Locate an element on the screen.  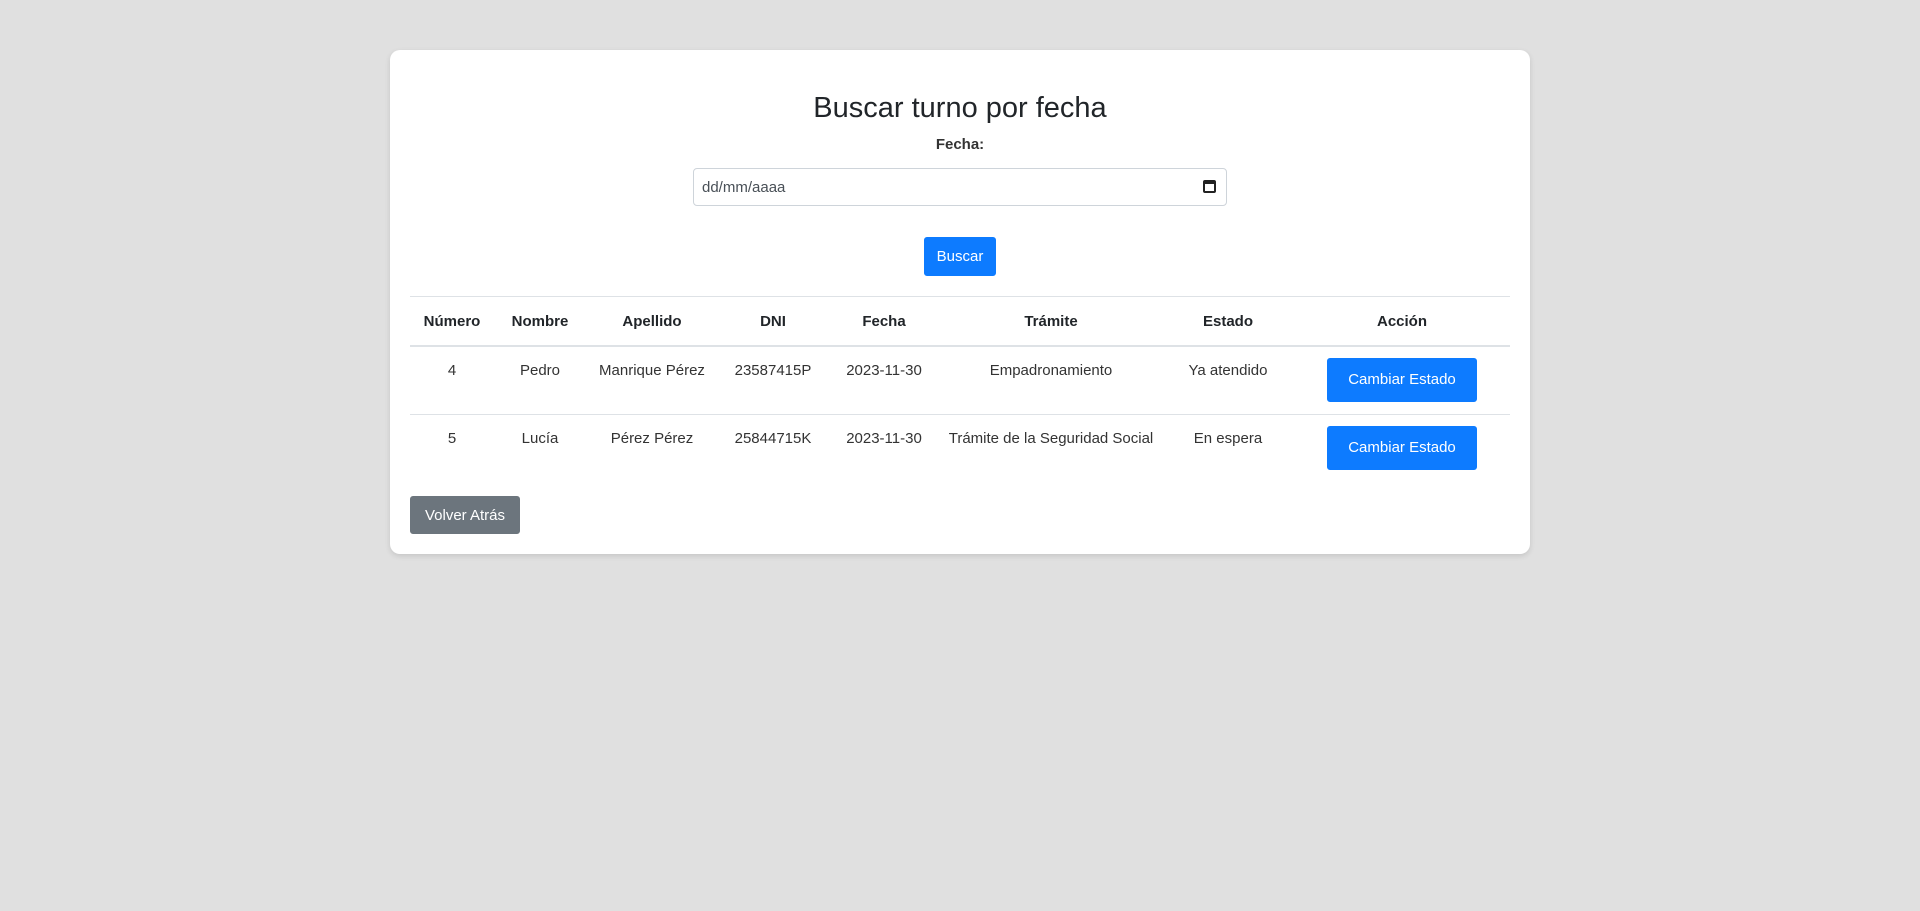
cell-dni: 25844715K is located at coordinates (773, 438).